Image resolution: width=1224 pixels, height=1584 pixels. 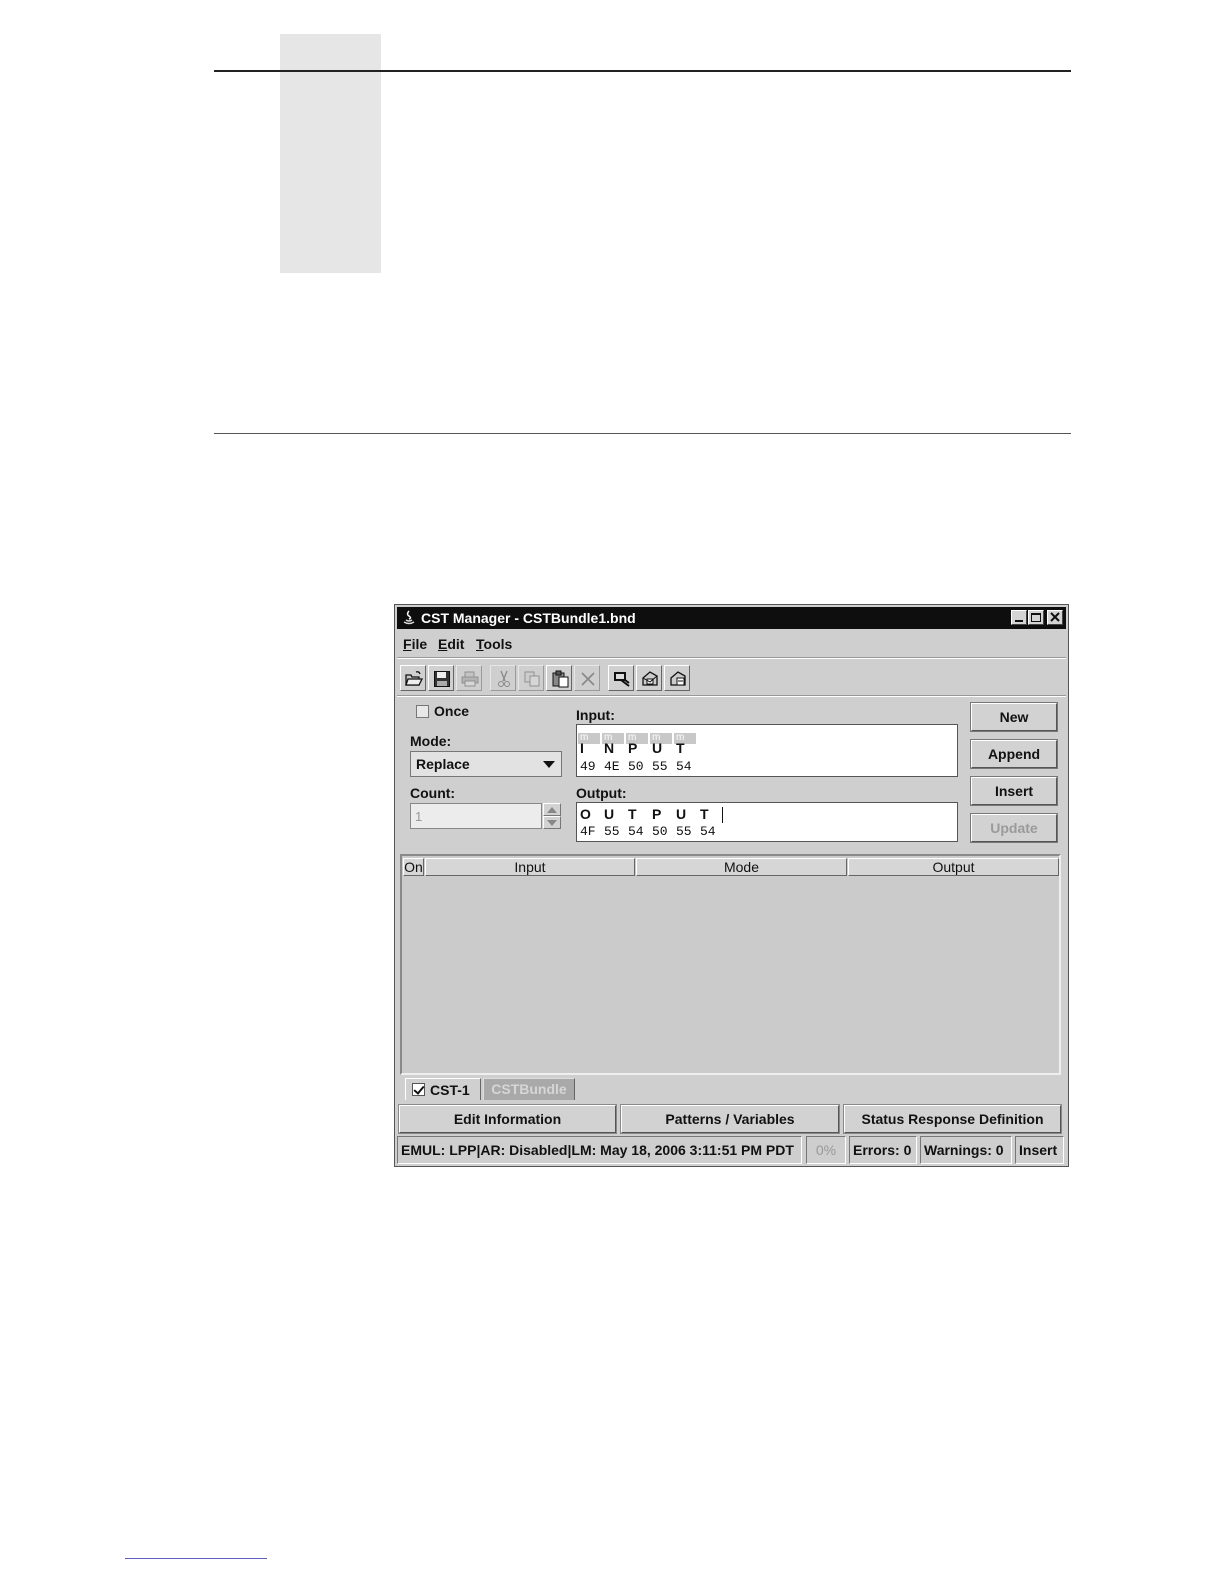 What do you see at coordinates (450, 1090) in the screenshot?
I see `tab-cst-1-label: CST-1` at bounding box center [450, 1090].